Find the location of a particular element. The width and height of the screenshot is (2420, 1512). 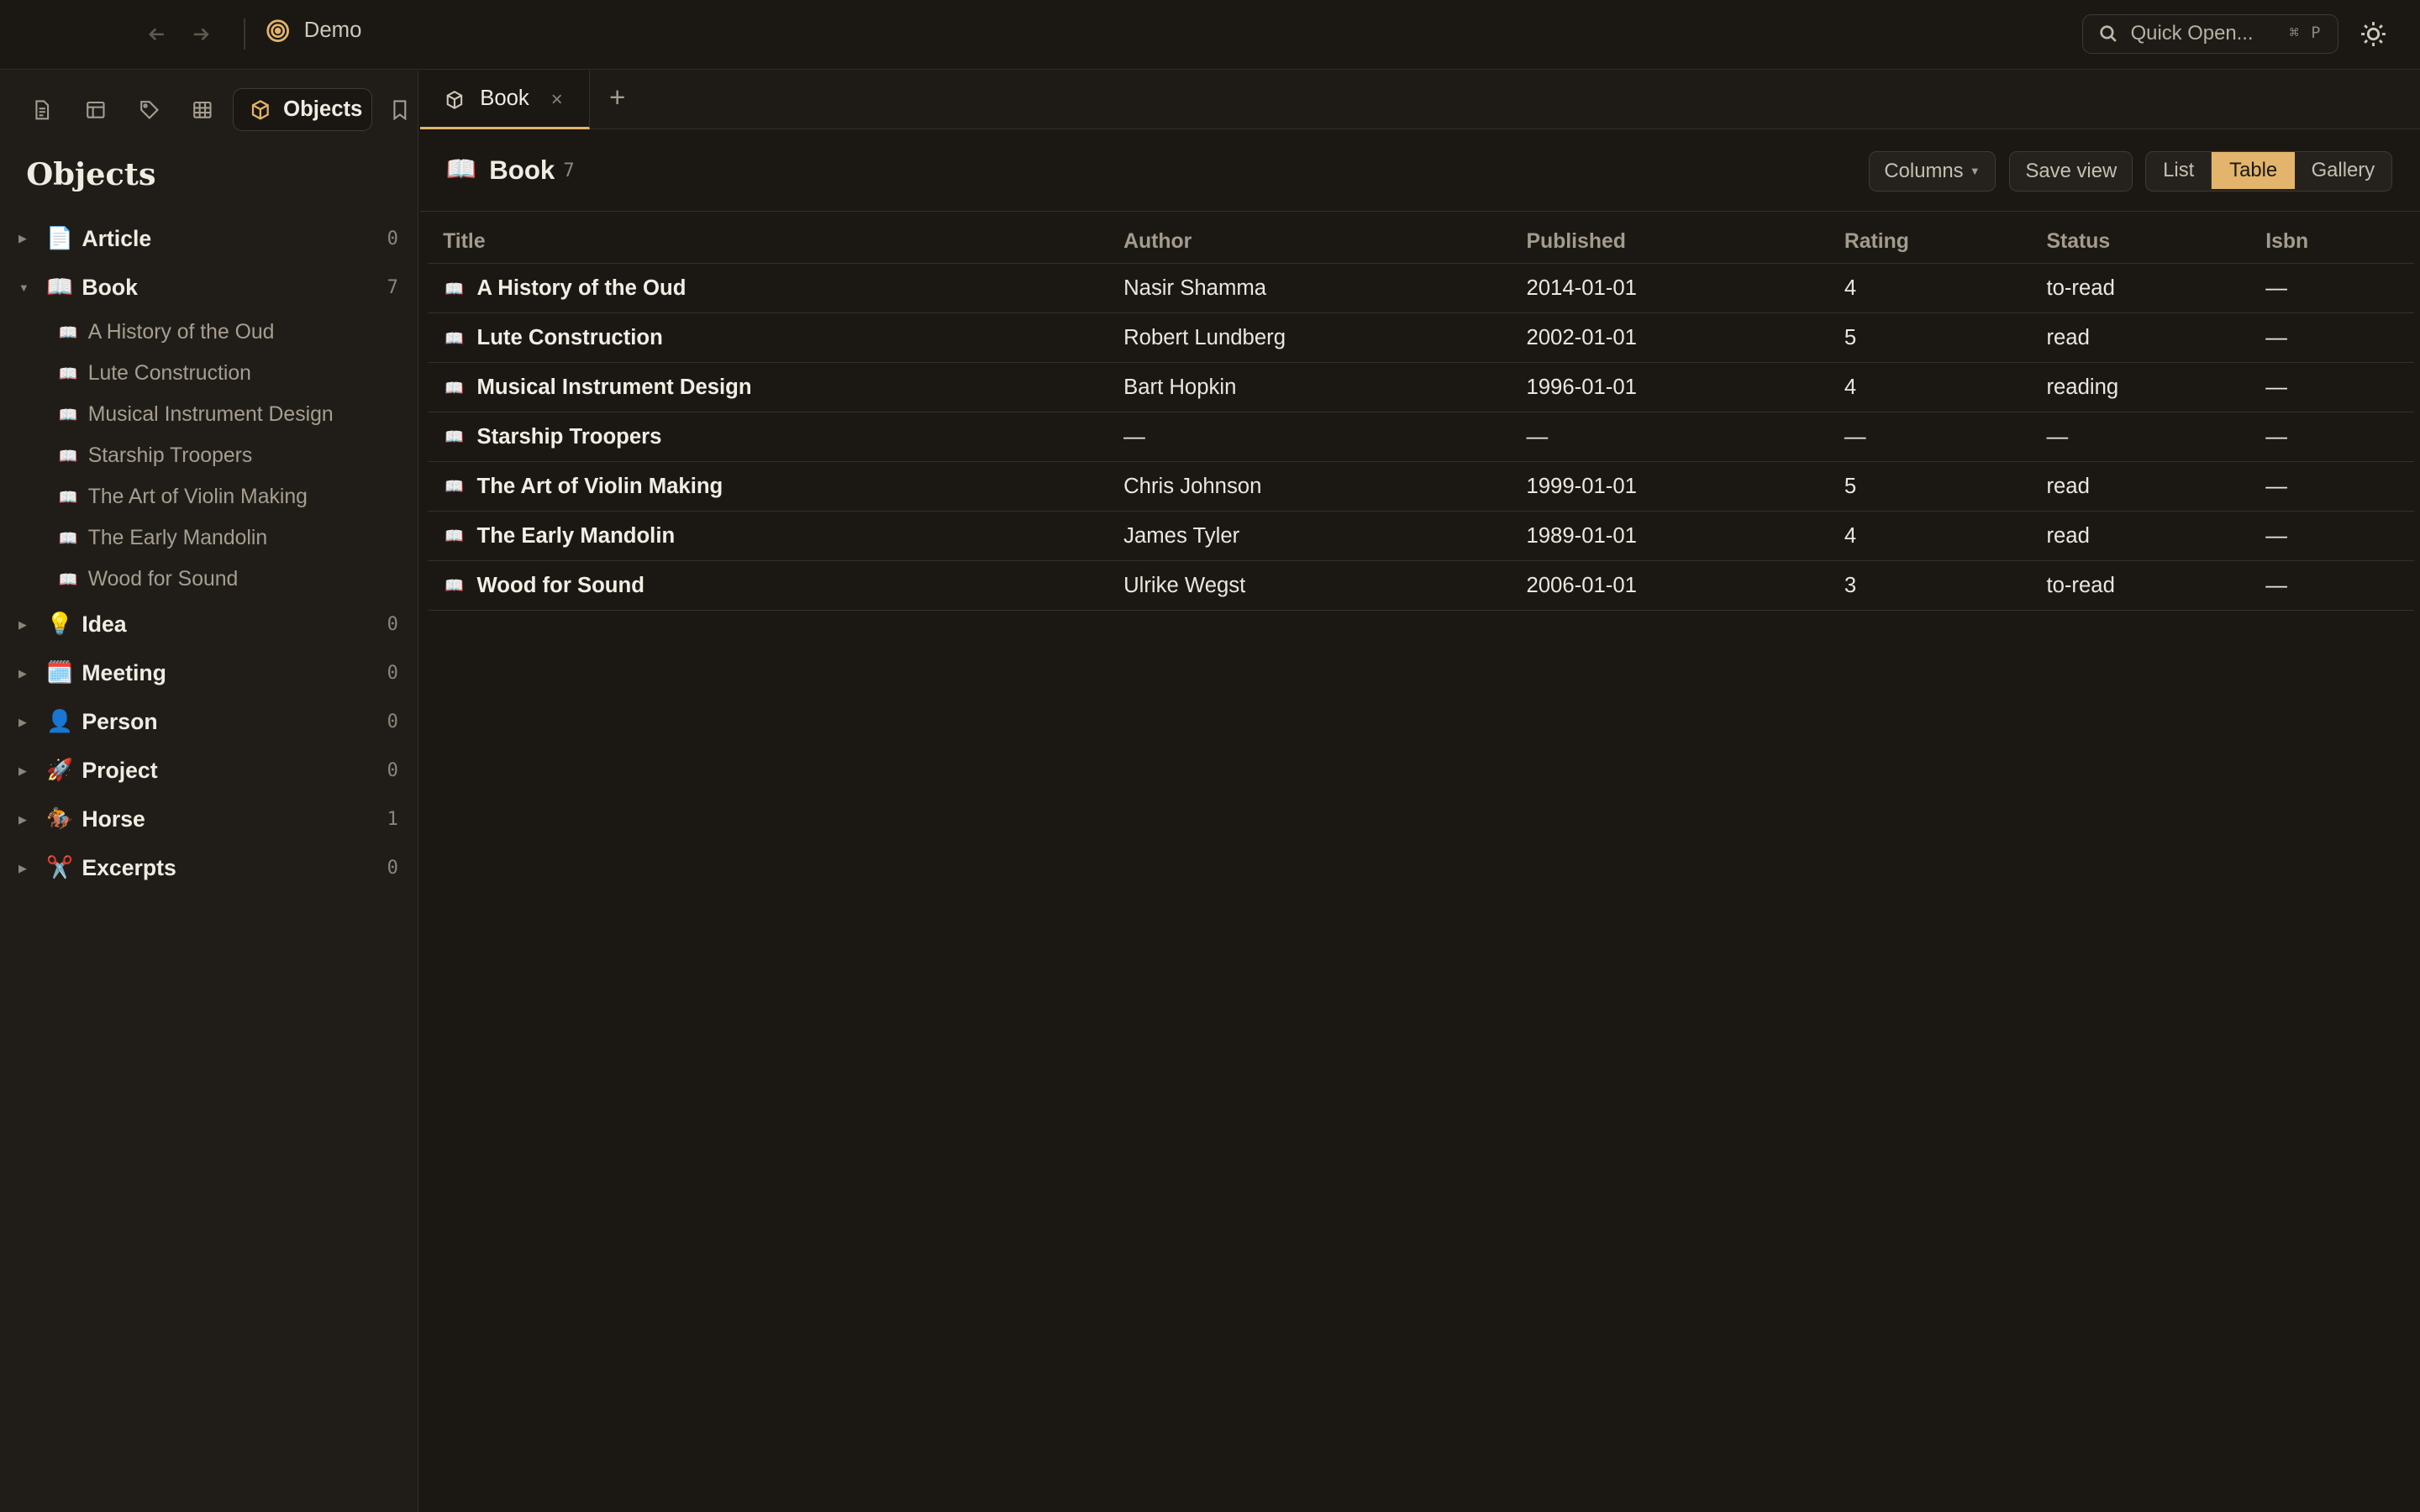

column-header-title: Title is located at coordinates (465, 242).